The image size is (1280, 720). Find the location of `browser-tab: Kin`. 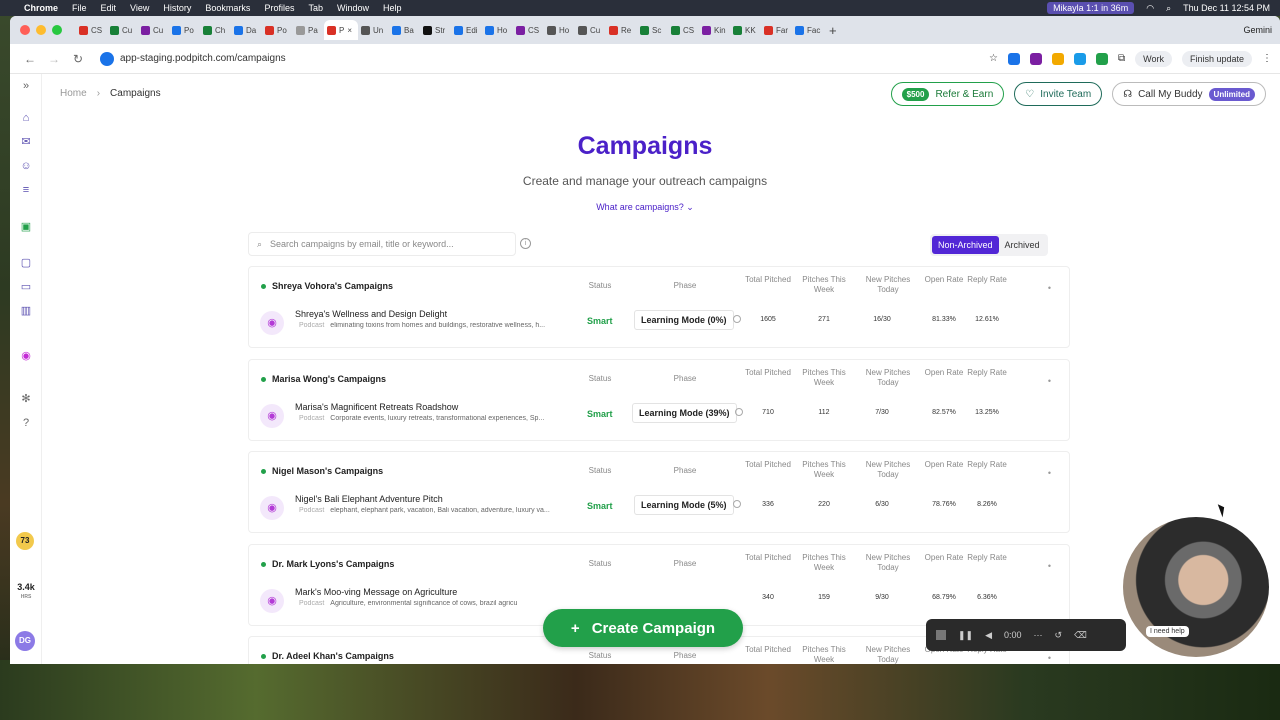

browser-tab: Kin is located at coordinates (714, 30).